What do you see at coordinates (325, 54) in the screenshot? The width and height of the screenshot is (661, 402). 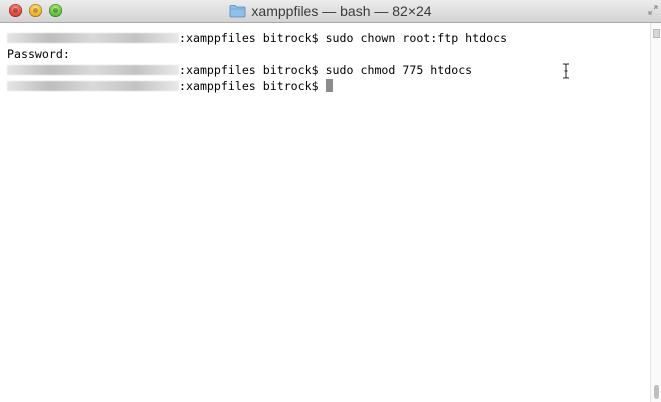 I see `terminal-line: Password:` at bounding box center [325, 54].